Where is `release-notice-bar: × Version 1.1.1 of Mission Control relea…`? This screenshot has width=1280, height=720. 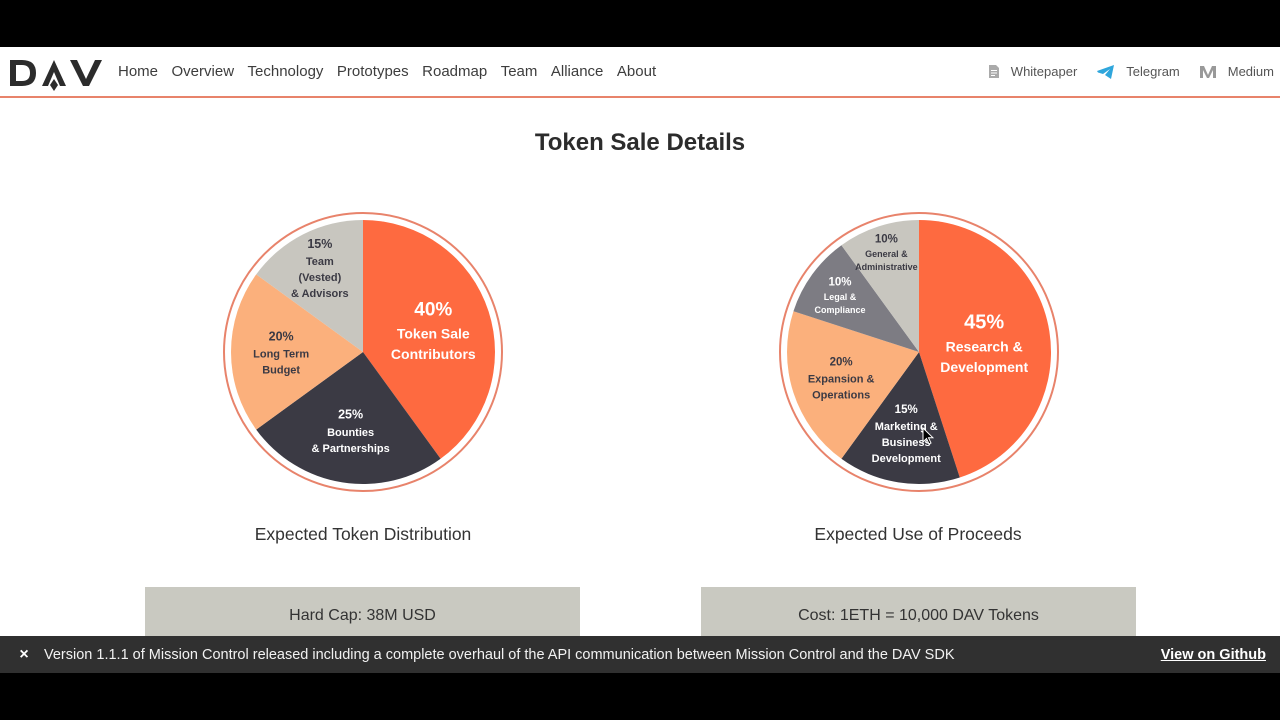
release-notice-bar: × Version 1.1.1 of Mission Control relea… is located at coordinates (640, 654).